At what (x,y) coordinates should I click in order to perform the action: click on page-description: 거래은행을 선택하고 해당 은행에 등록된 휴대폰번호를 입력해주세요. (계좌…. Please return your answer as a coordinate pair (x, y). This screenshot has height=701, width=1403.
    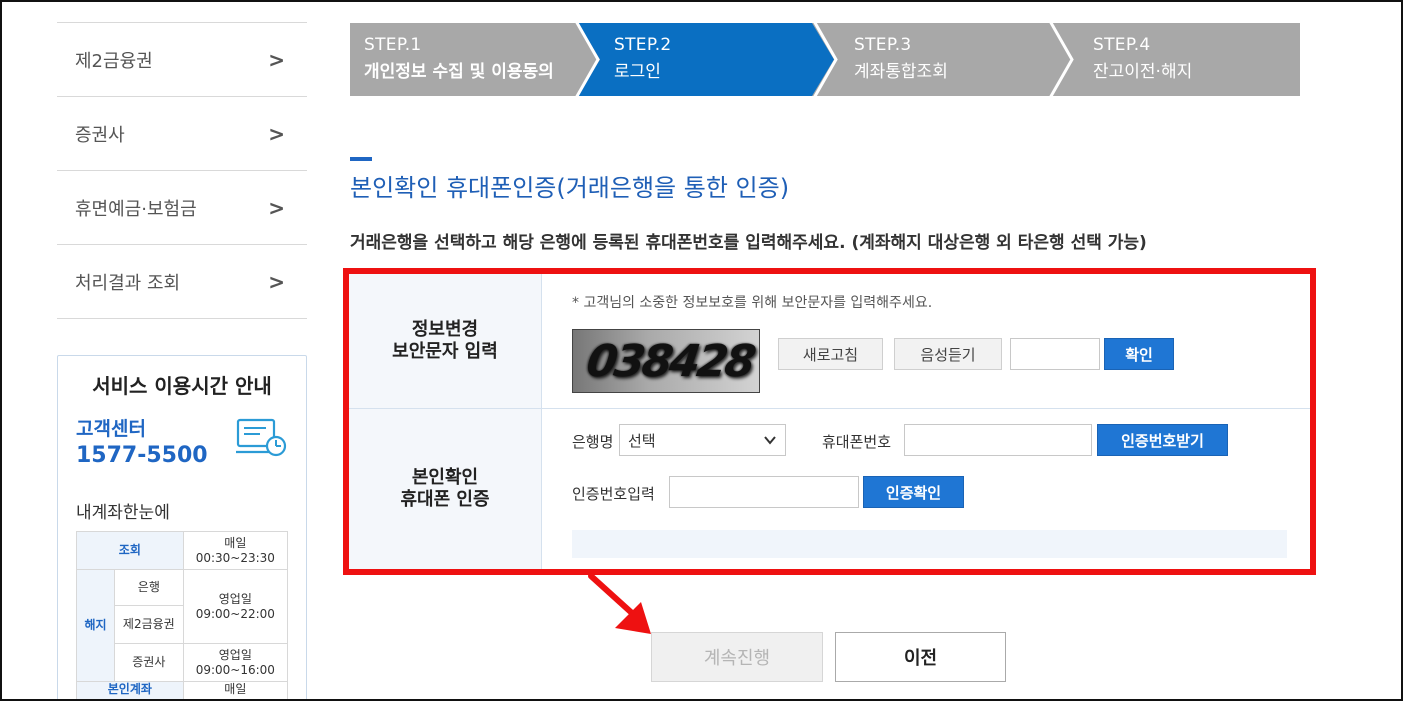
    Looking at the image, I should click on (748, 243).